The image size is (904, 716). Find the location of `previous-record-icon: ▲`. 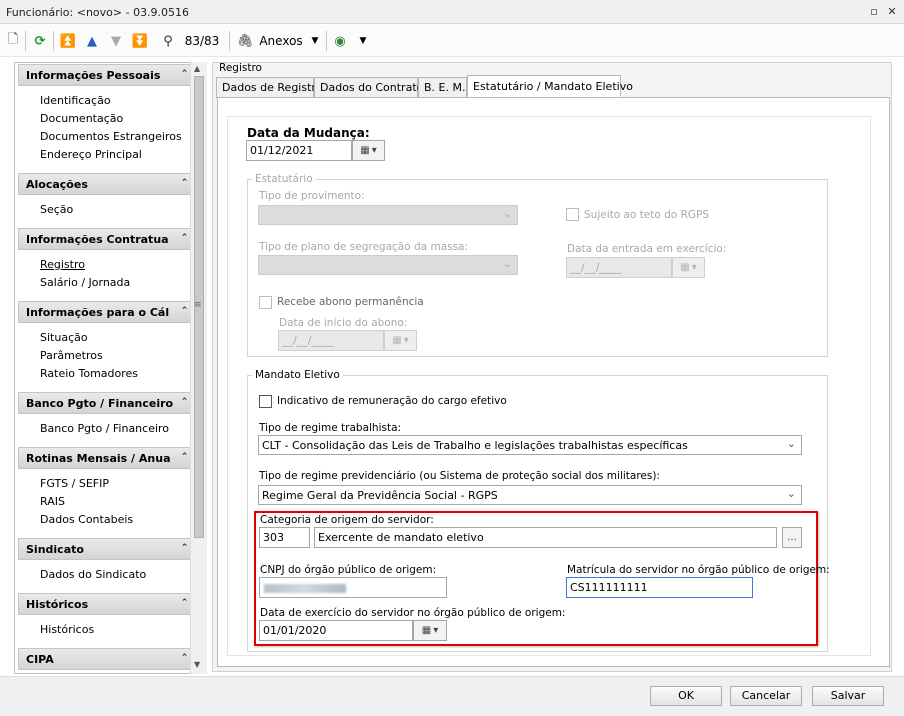

previous-record-icon: ▲ is located at coordinates (92, 41).